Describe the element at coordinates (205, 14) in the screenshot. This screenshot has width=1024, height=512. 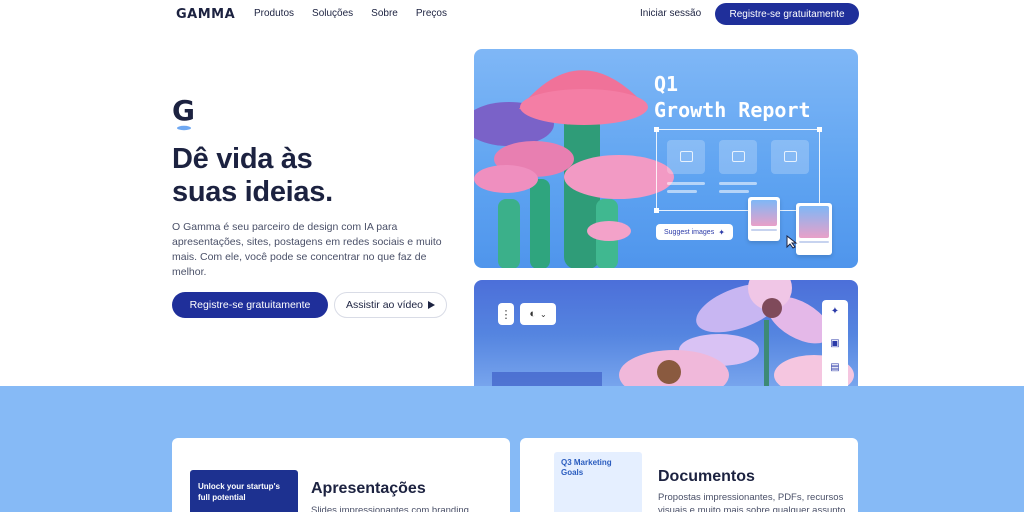
I see `gamma-logo: GAMMA` at that location.